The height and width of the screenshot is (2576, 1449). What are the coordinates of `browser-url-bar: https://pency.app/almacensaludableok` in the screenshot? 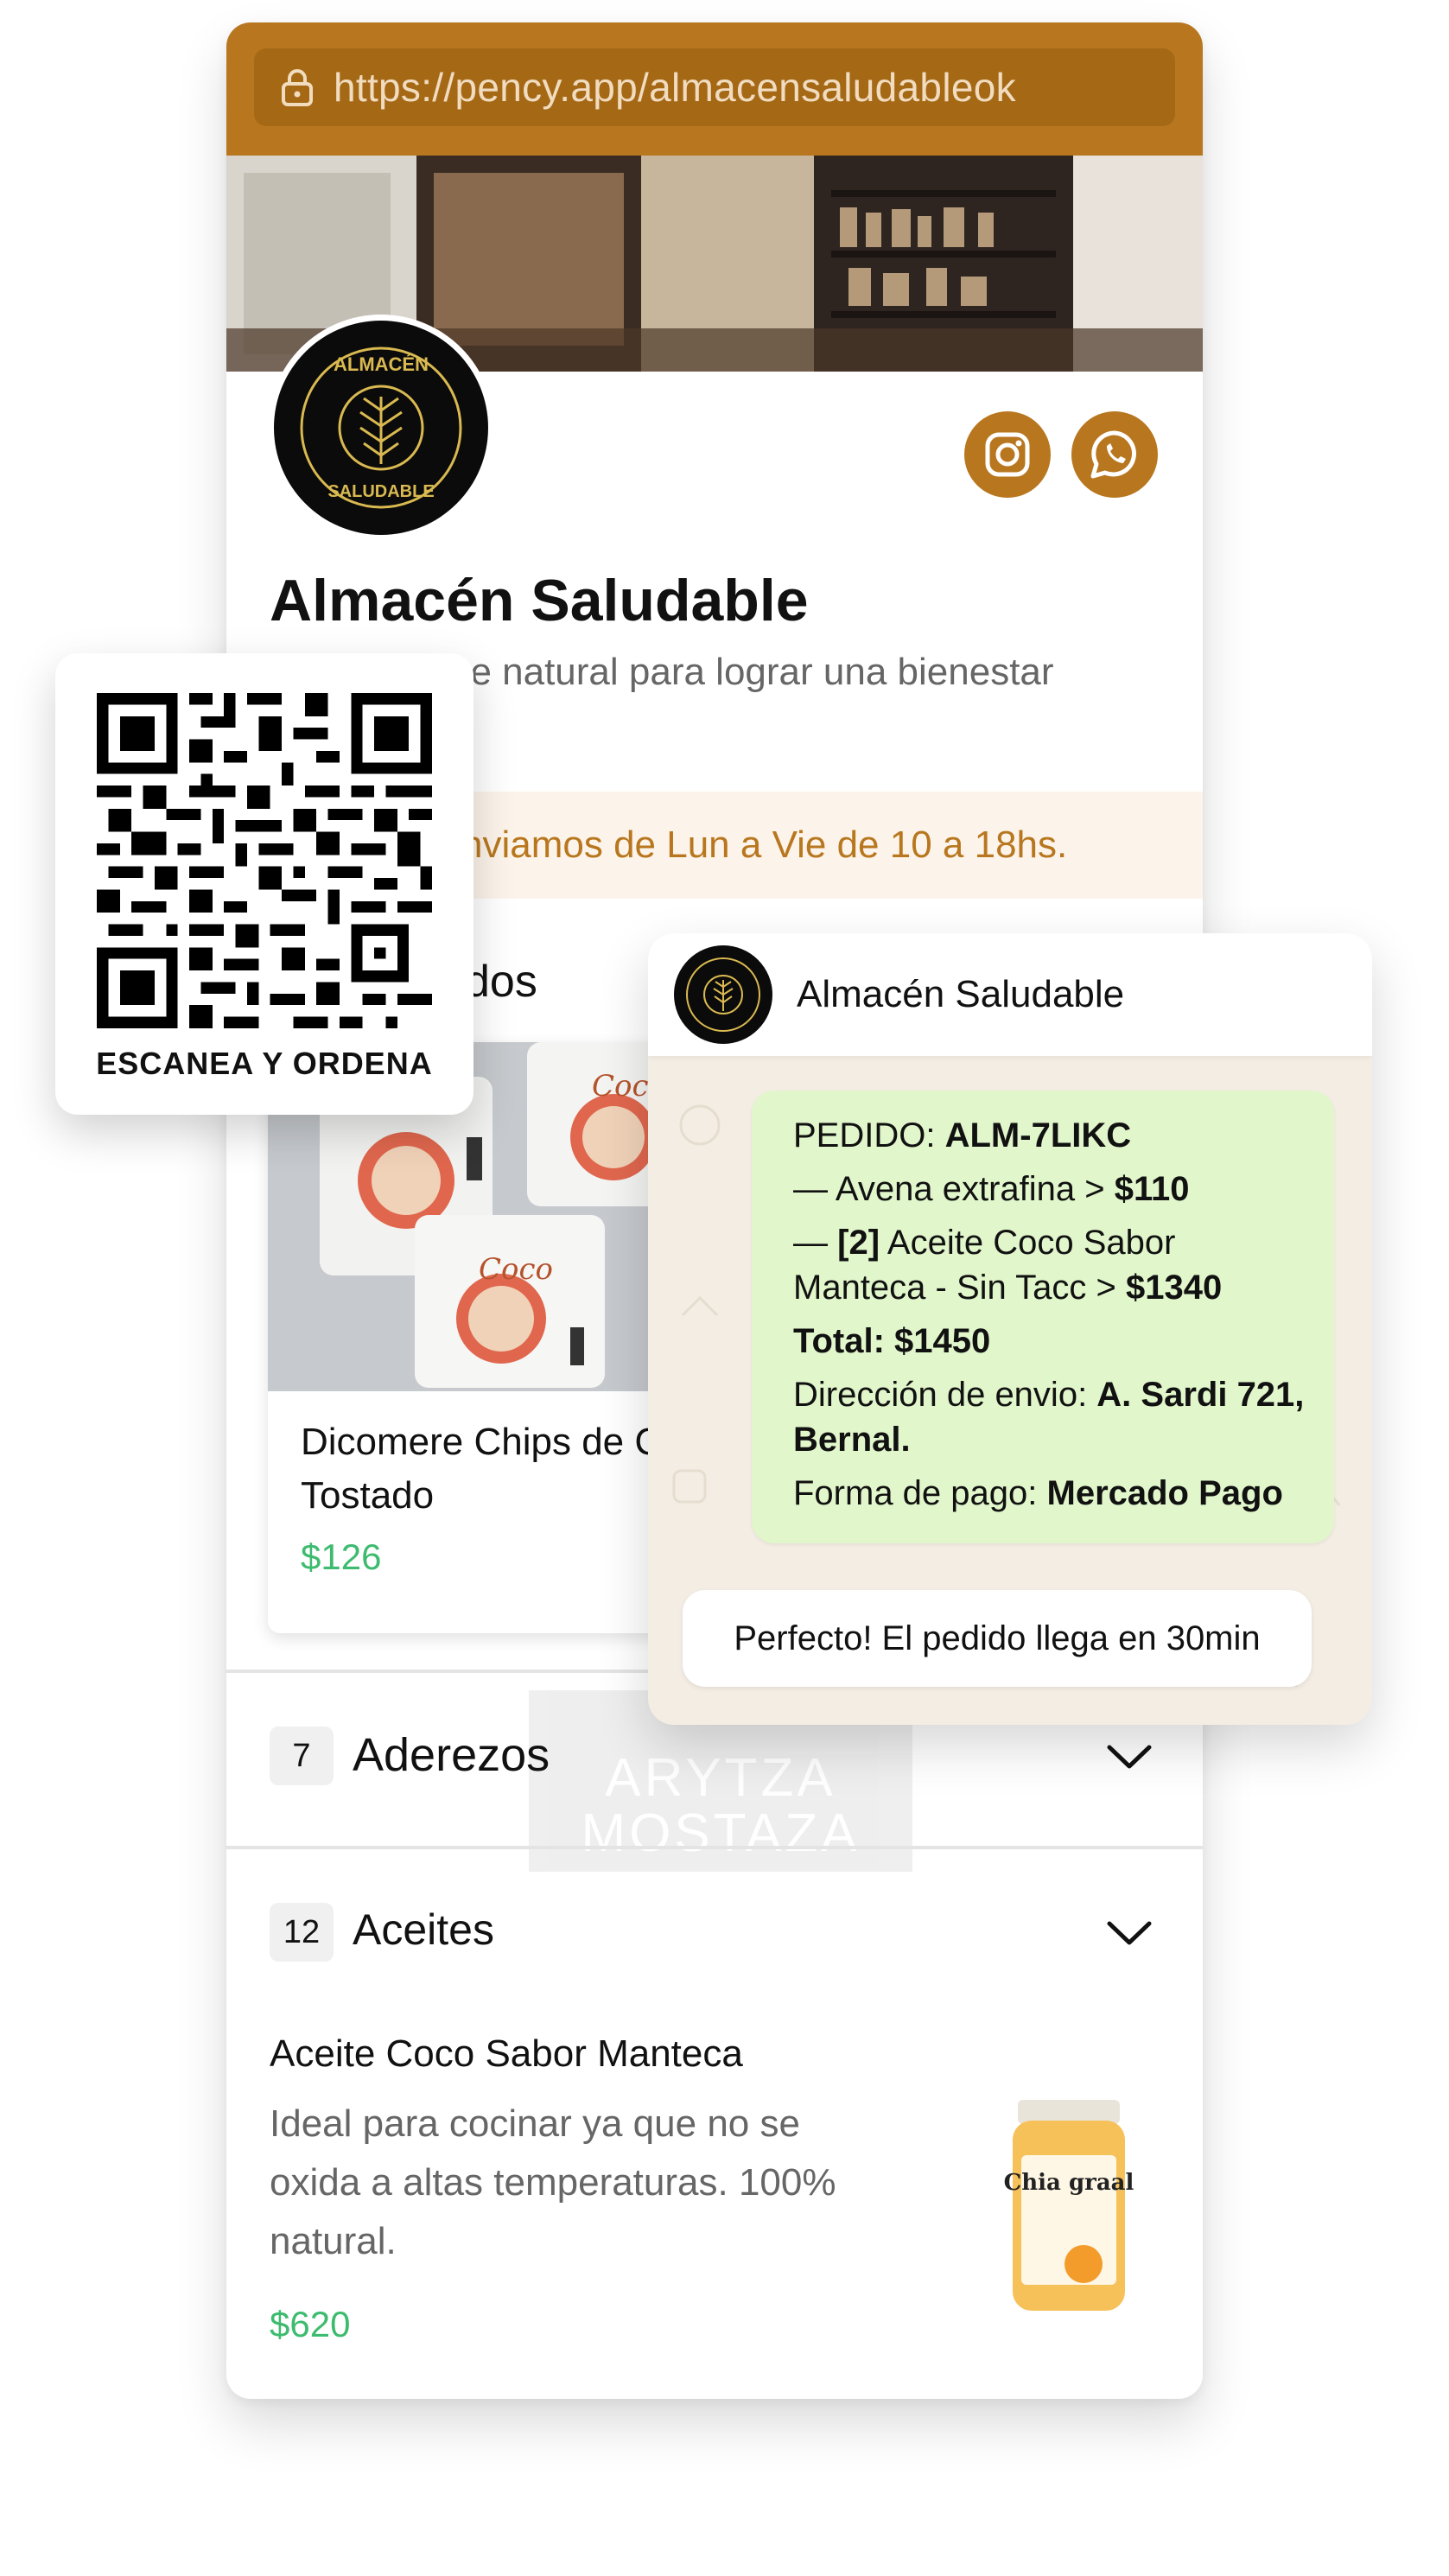 It's located at (714, 89).